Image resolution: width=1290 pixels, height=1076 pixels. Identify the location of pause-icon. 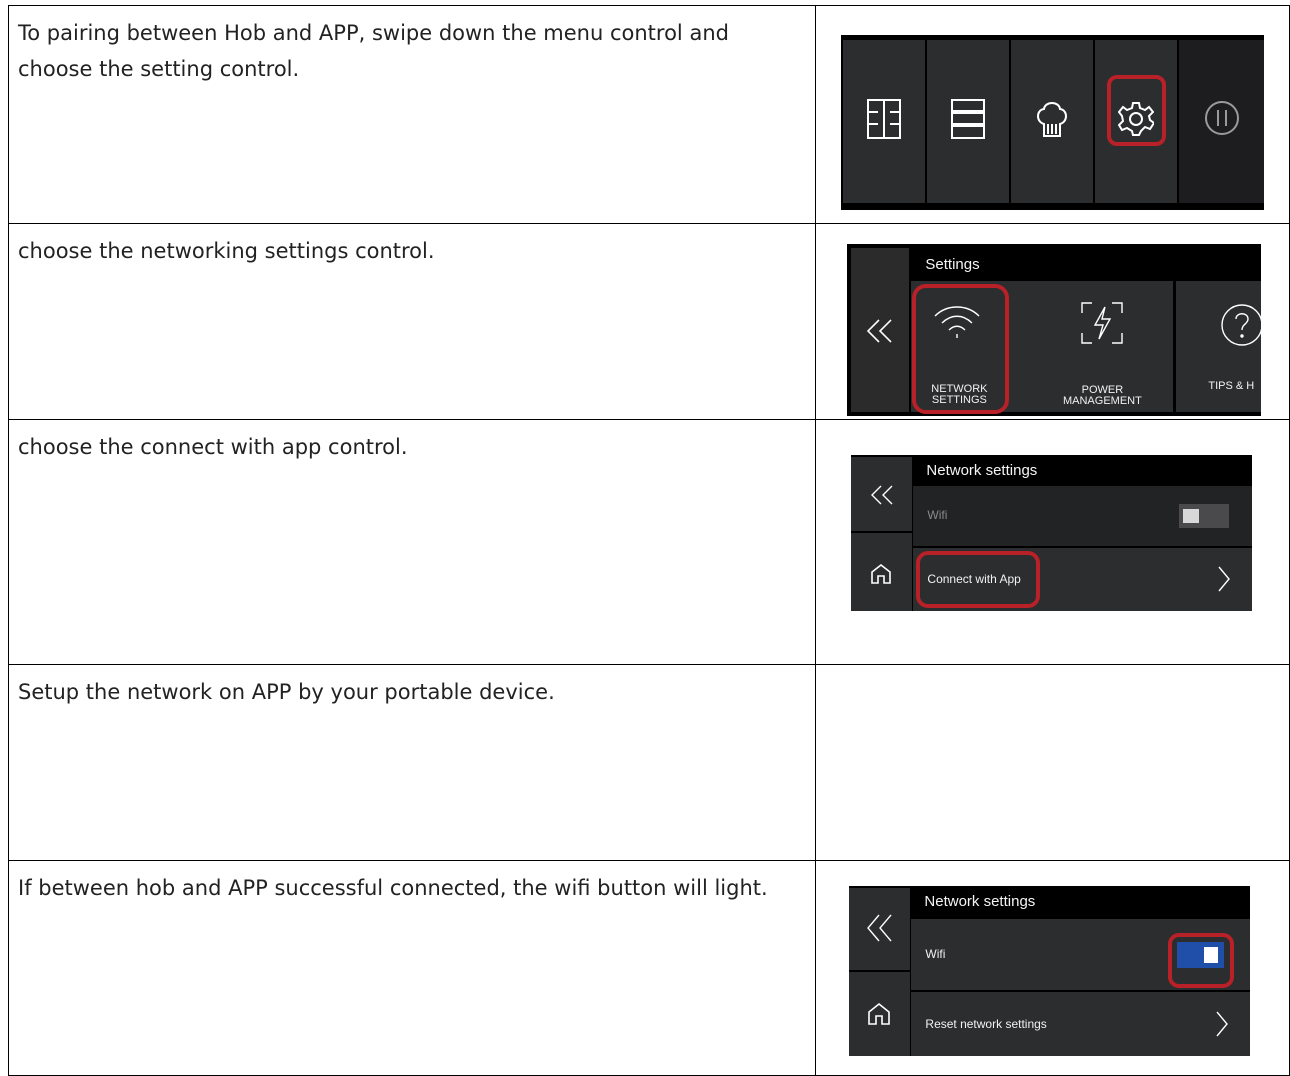
(1222, 118).